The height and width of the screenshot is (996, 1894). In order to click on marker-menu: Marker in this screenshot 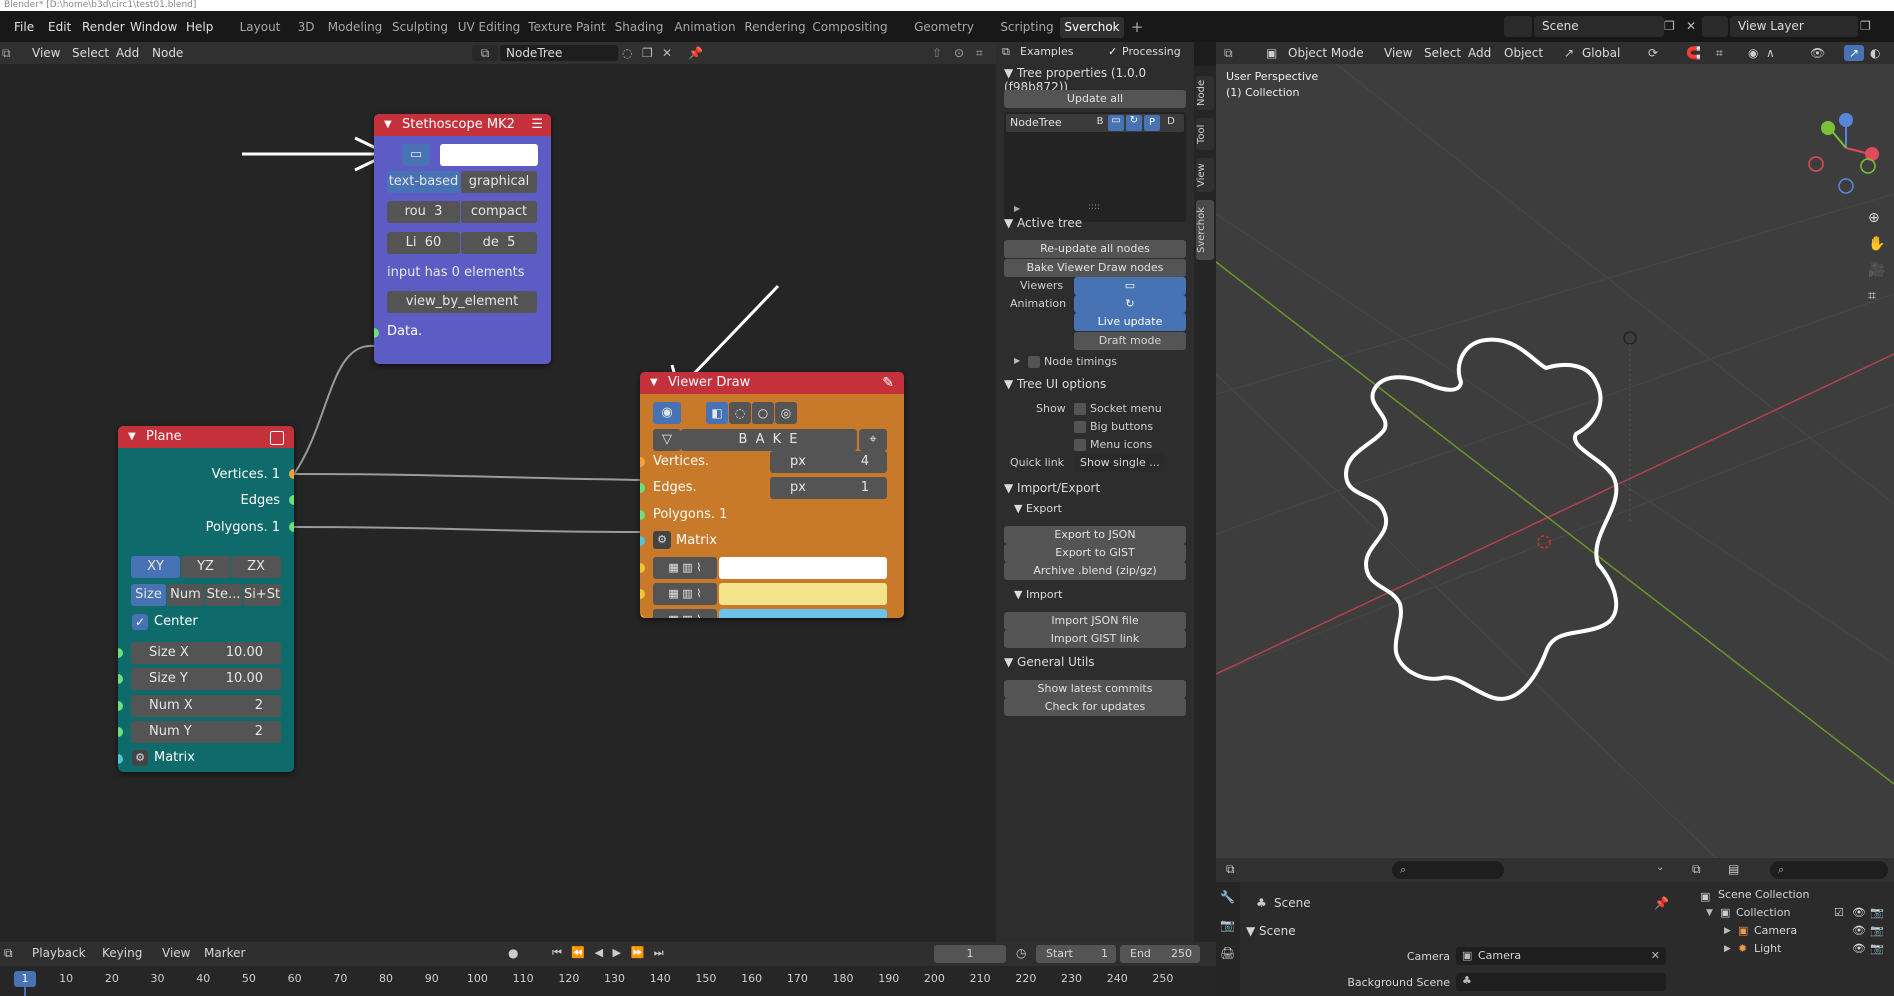, I will do `click(224, 953)`.